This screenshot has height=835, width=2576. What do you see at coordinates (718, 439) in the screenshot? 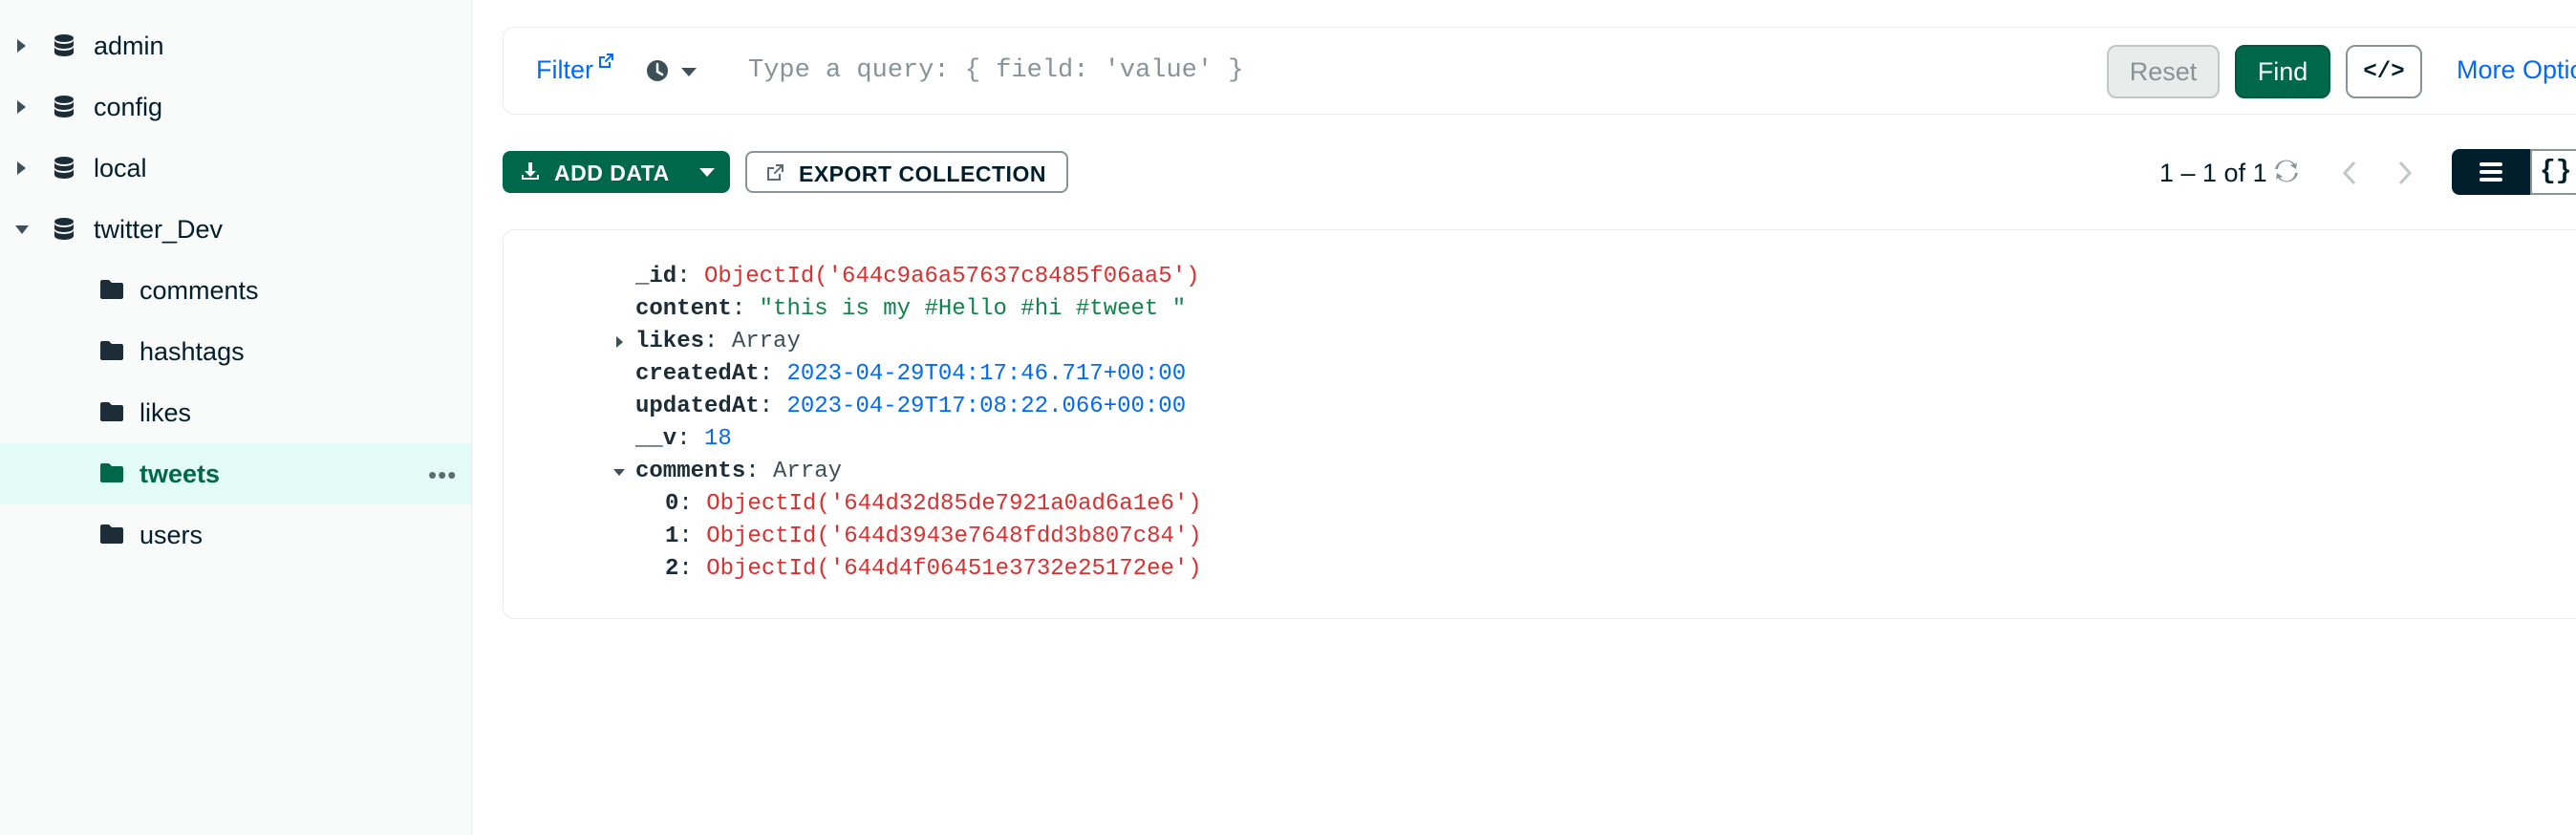
I see `field-value: 18` at bounding box center [718, 439].